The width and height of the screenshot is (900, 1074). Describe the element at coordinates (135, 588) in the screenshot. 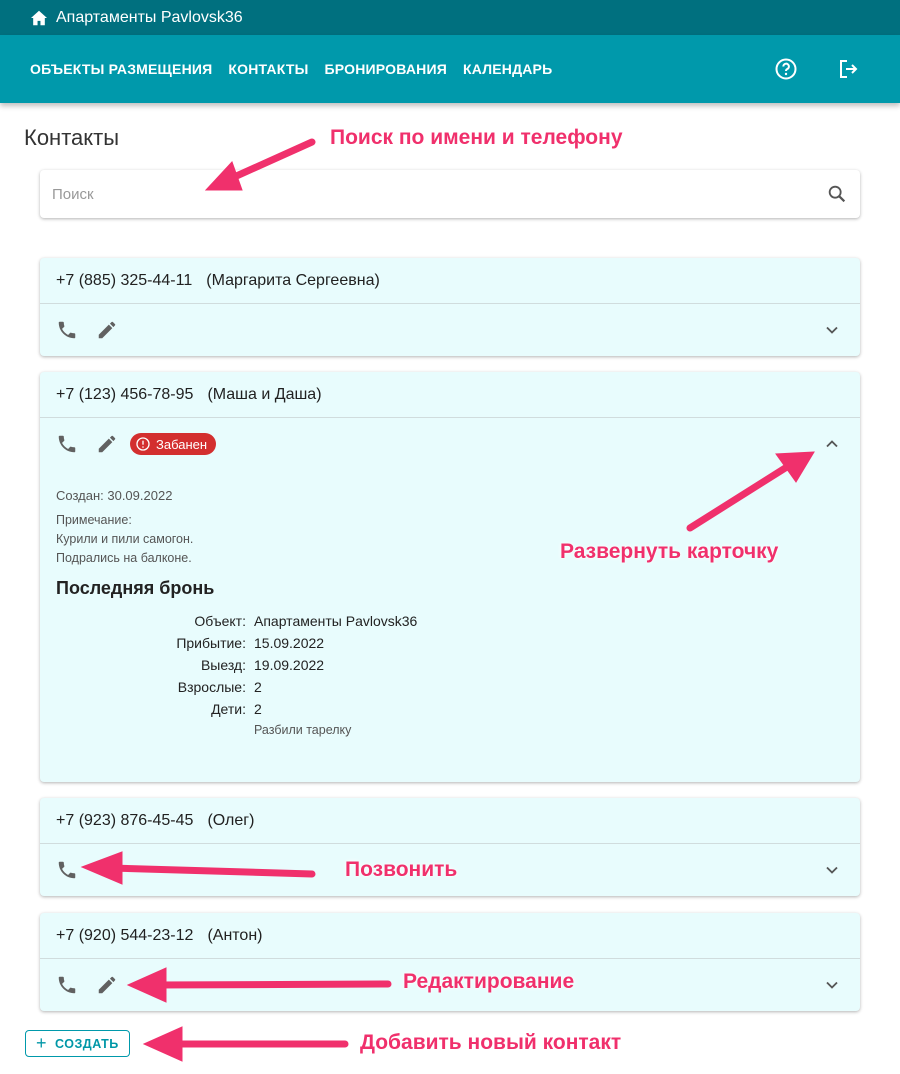

I see `last-booking-title: Последняя бронь` at that location.